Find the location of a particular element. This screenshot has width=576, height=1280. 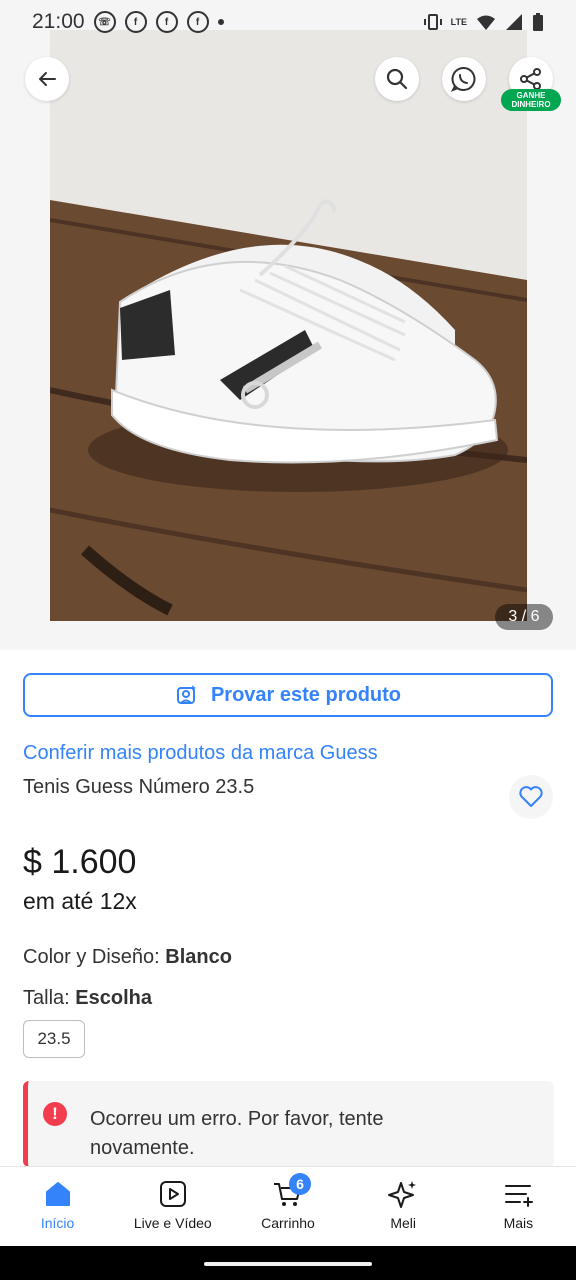

size-selector: Talla: Escolha is located at coordinates (87, 998).